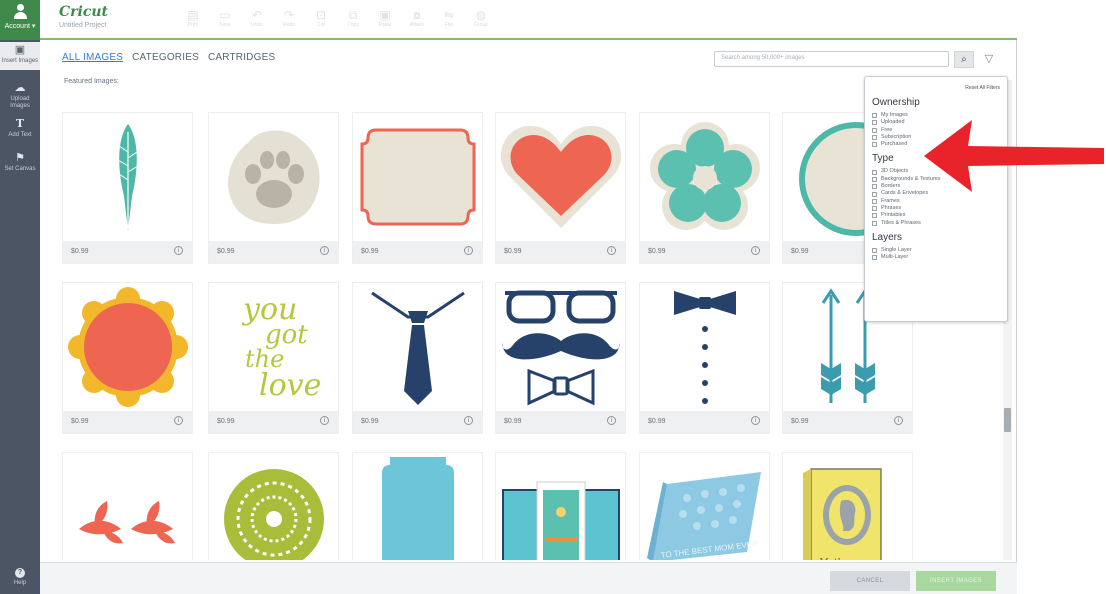 The width and height of the screenshot is (1106, 594). I want to click on insert-images-button: INSERT IMAGES, so click(956, 581).